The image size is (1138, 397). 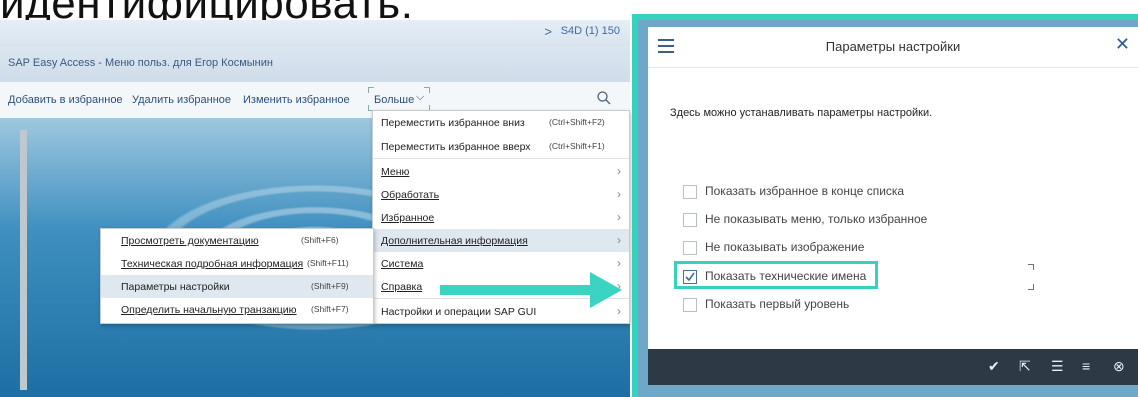 What do you see at coordinates (590, 31) in the screenshot?
I see `system-info: S4D (1) 150` at bounding box center [590, 31].